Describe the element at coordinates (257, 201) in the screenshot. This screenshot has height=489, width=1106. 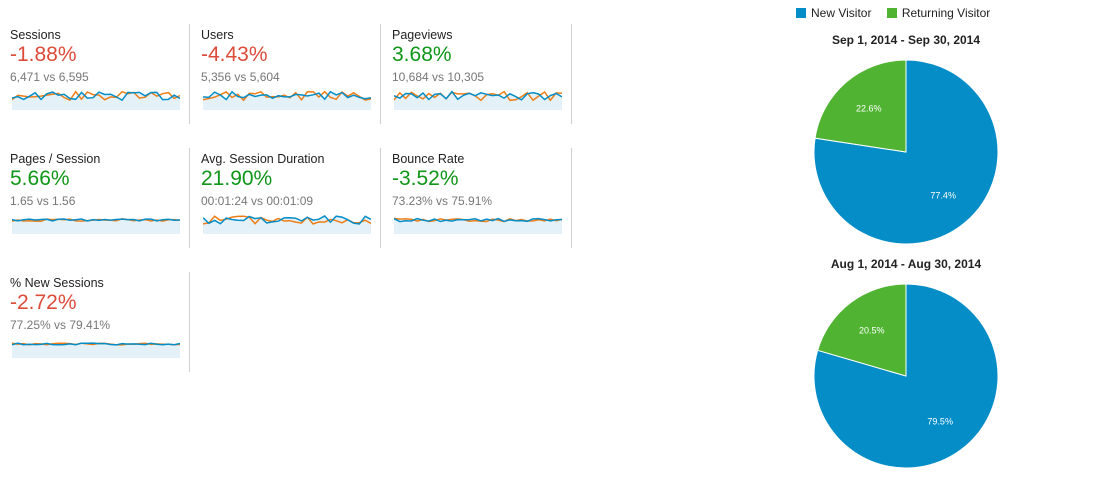
I see `metric-comparison: 00:01:24 vs 00:01:09` at that location.